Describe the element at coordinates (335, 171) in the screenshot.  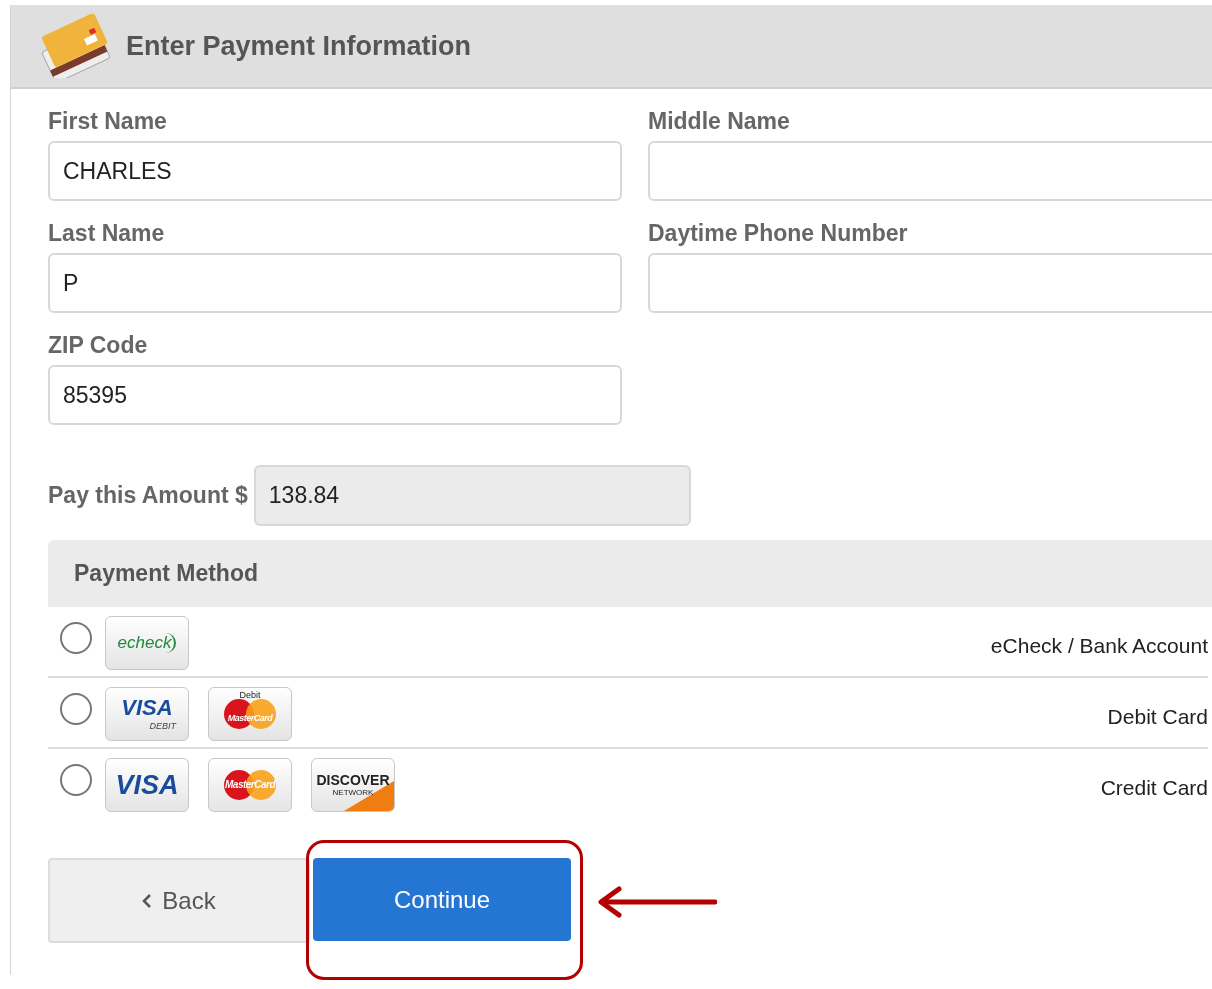
I see `input-field: CHARLES` at that location.